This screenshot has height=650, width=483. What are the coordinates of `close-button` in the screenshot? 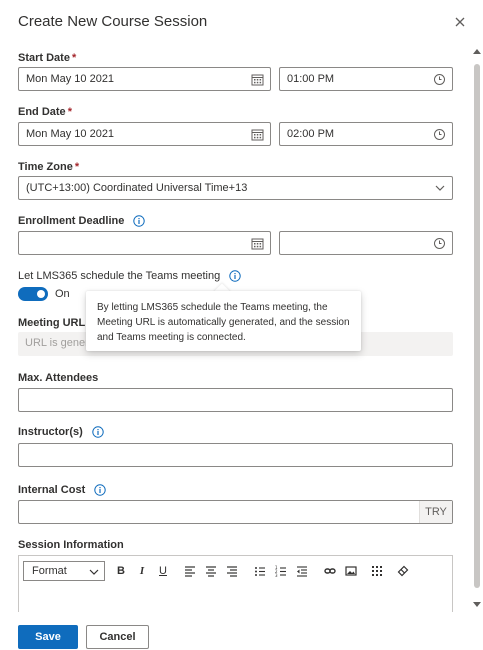 It's located at (460, 22).